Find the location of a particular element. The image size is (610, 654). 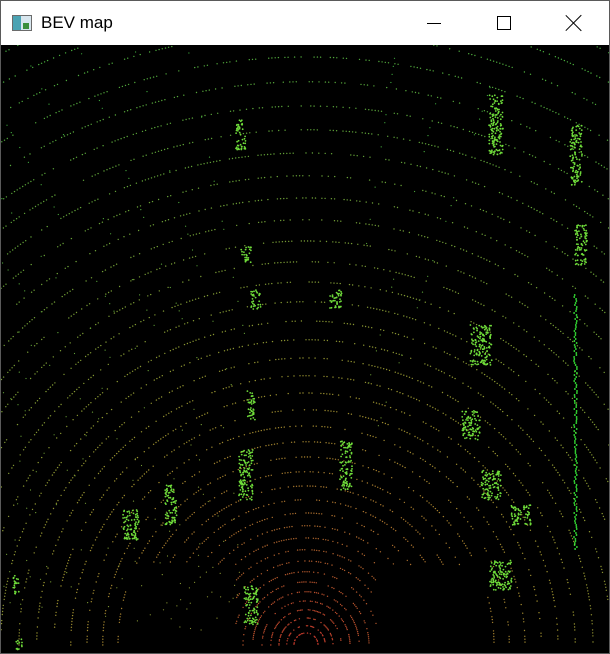

title-bar: BEV map is located at coordinates (305, 23).